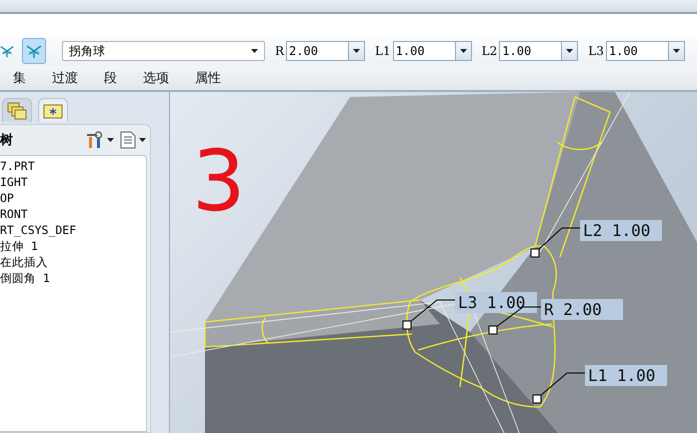  Describe the element at coordinates (73, 246) in the screenshot. I see `tree-item: 拉伸 1` at that location.